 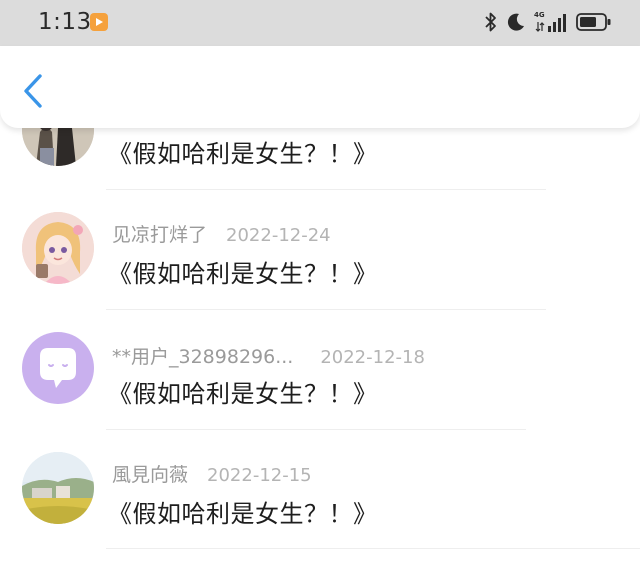 I want to click on user-line: 風見向薇 2022-12-15, so click(x=212, y=473).